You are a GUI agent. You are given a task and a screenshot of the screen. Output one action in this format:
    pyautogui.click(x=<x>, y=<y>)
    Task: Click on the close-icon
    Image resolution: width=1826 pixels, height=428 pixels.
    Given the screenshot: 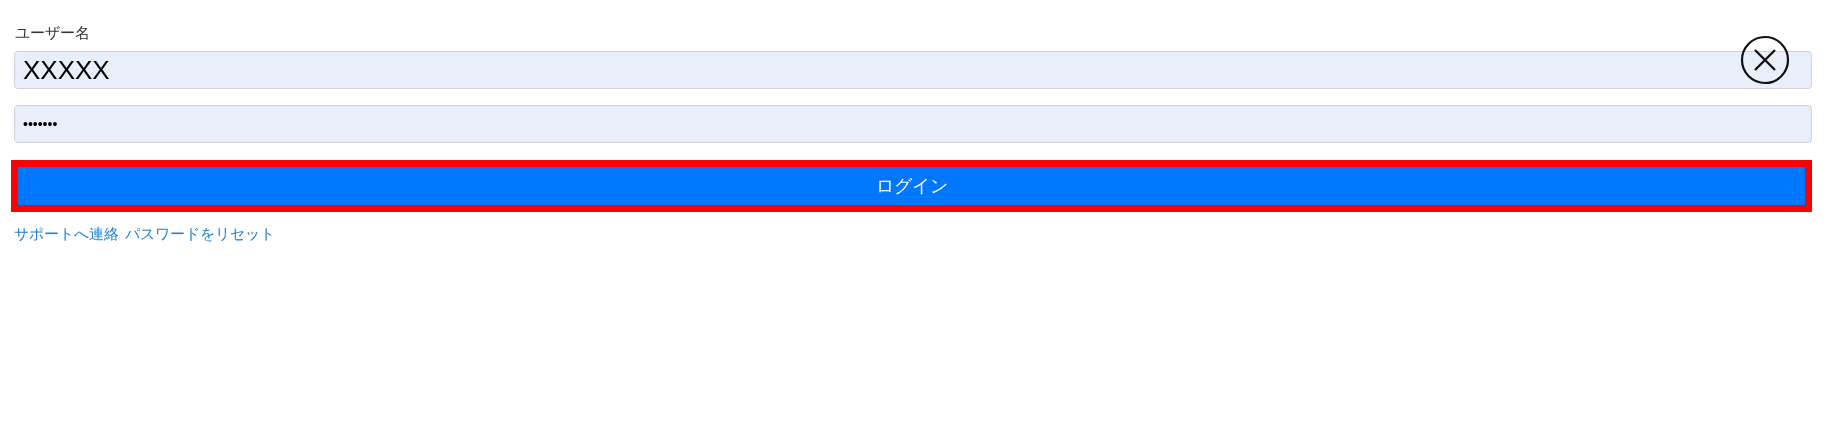 What is the action you would take?
    pyautogui.click(x=1765, y=60)
    